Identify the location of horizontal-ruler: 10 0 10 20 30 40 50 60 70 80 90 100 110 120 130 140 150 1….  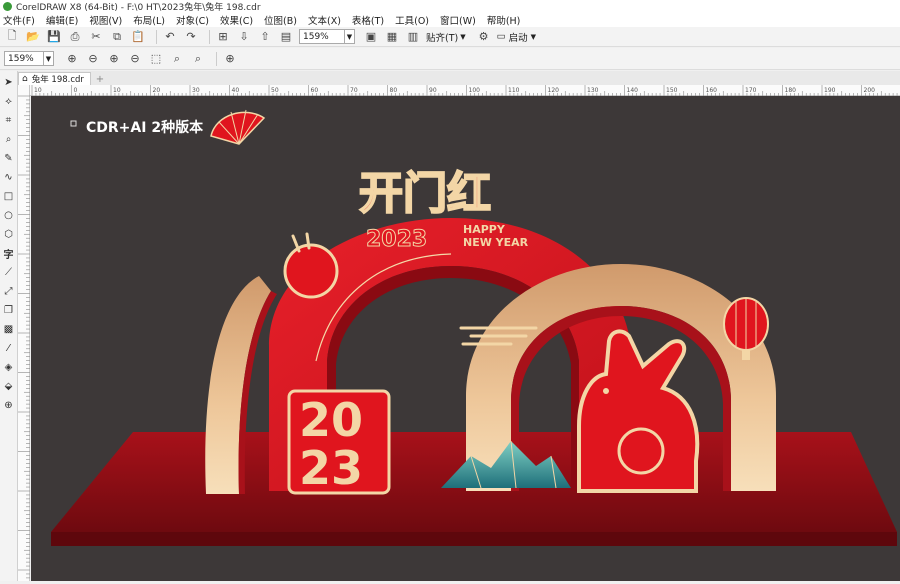
(465, 90).